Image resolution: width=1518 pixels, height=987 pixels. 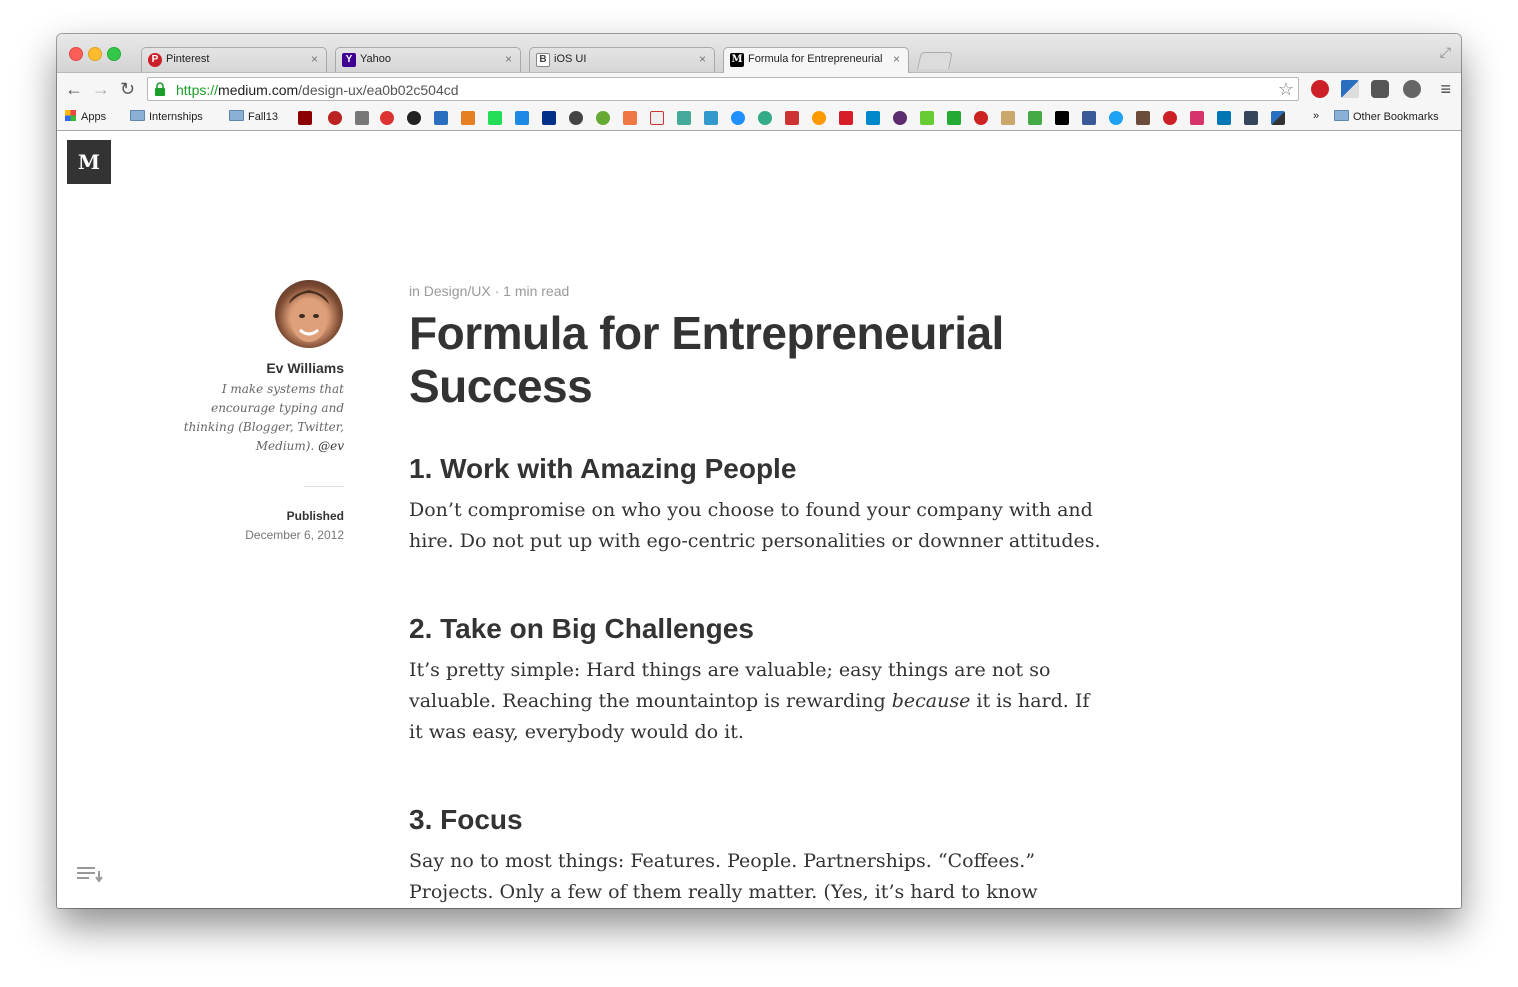 I want to click on tab-medium-active: M Formula for Entrepreneurial ×, so click(x=816, y=60).